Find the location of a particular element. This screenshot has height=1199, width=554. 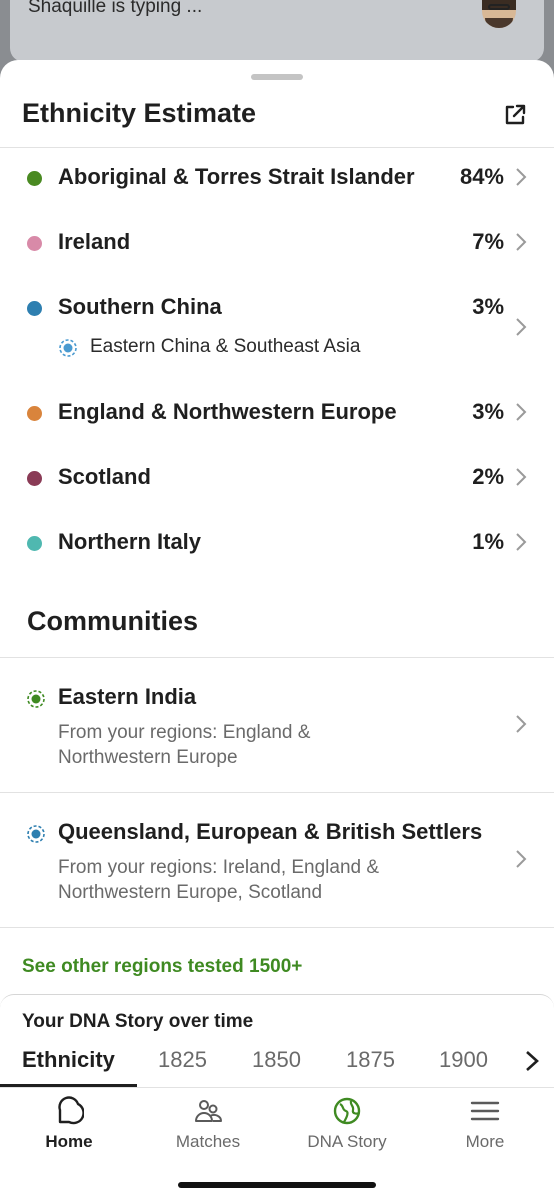

region-name: Southern China is located at coordinates (140, 306).